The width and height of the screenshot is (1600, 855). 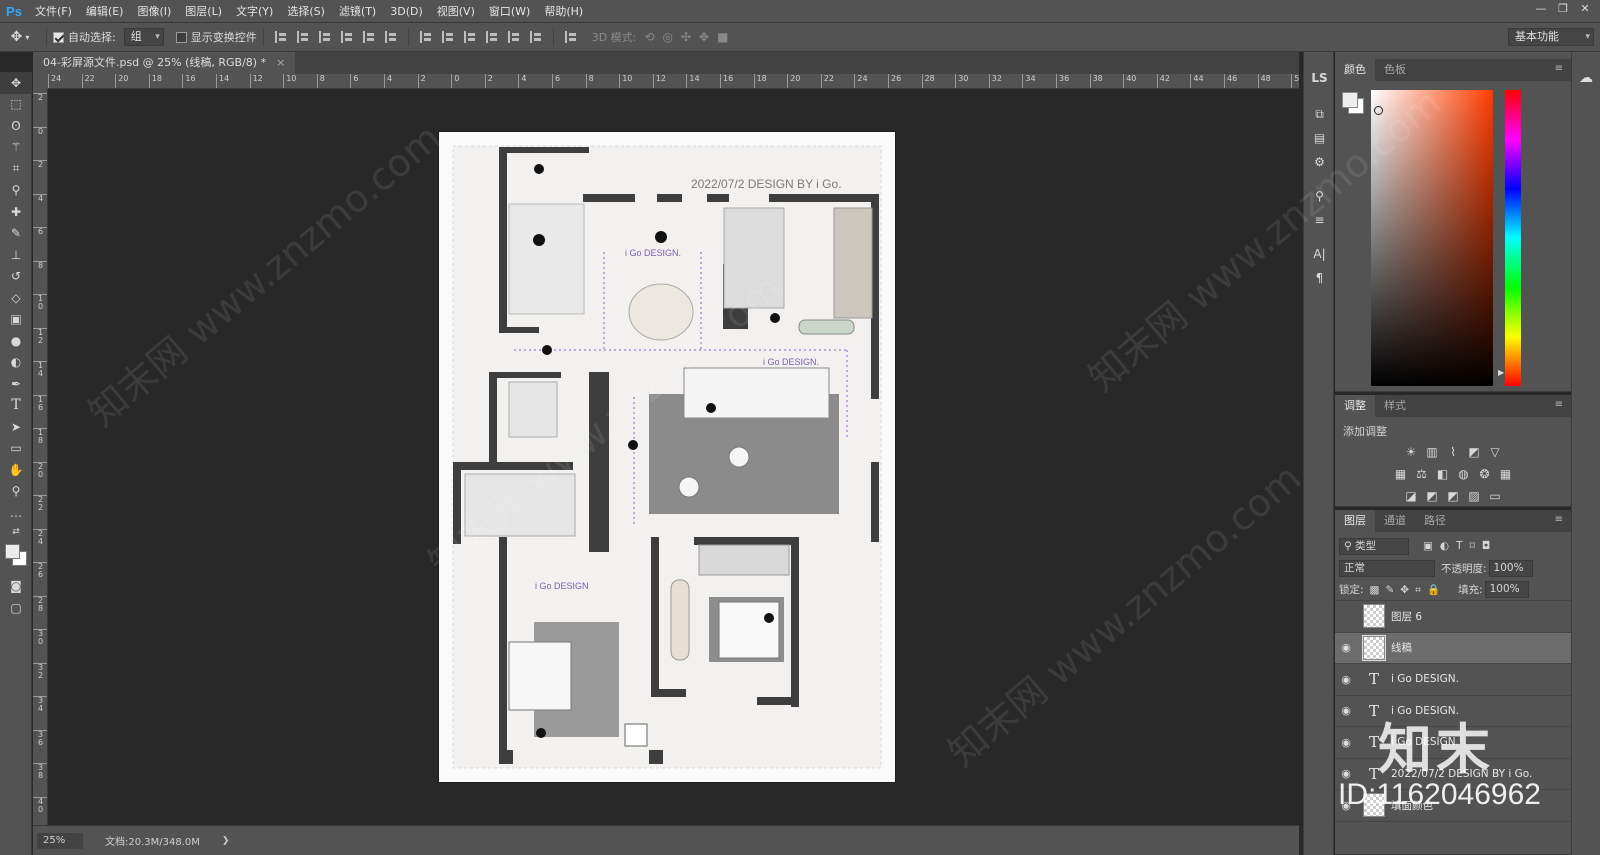 What do you see at coordinates (447, 37) in the screenshot?
I see `distribute-vcenter-icon` at bounding box center [447, 37].